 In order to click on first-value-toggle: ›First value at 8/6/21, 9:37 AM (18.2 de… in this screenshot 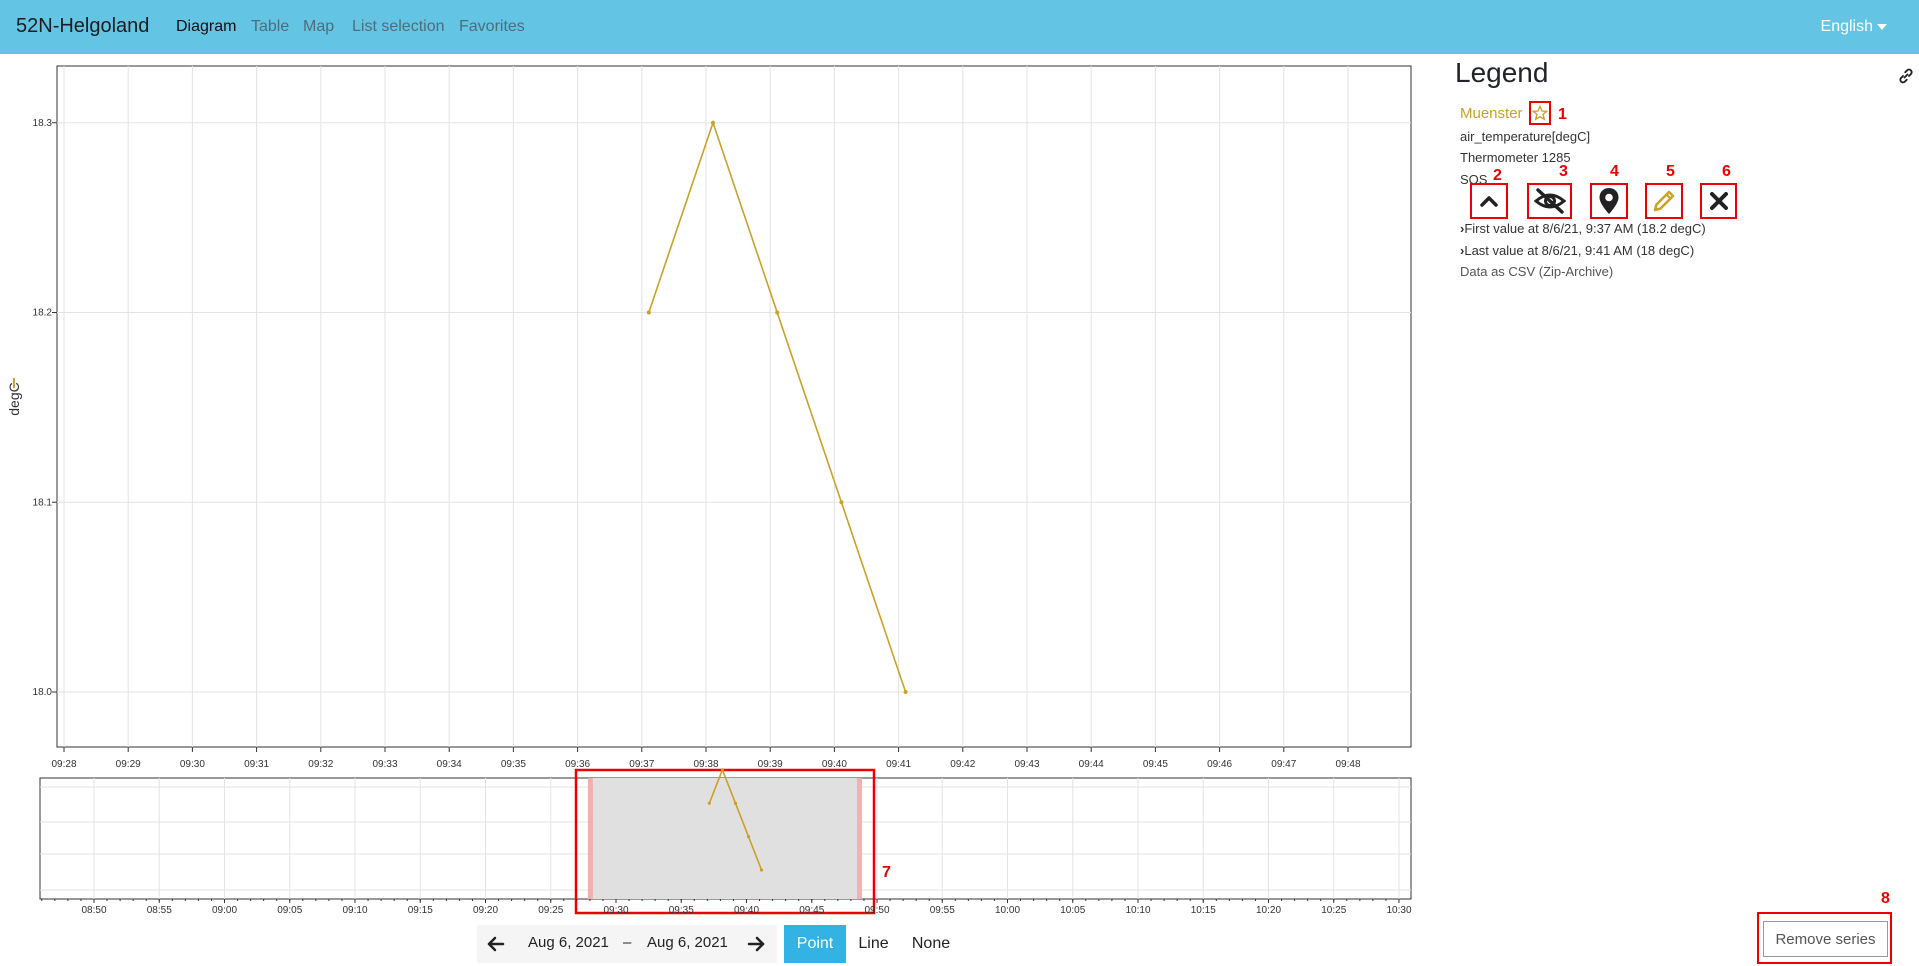, I will do `click(1583, 228)`.